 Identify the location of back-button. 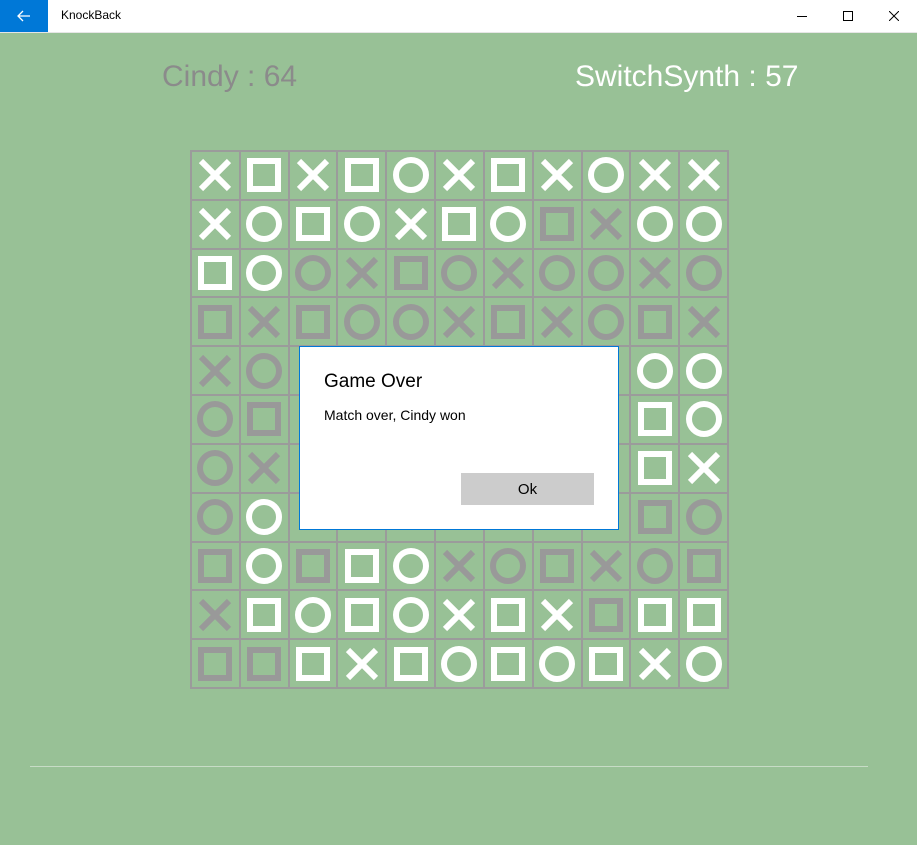
(24, 16).